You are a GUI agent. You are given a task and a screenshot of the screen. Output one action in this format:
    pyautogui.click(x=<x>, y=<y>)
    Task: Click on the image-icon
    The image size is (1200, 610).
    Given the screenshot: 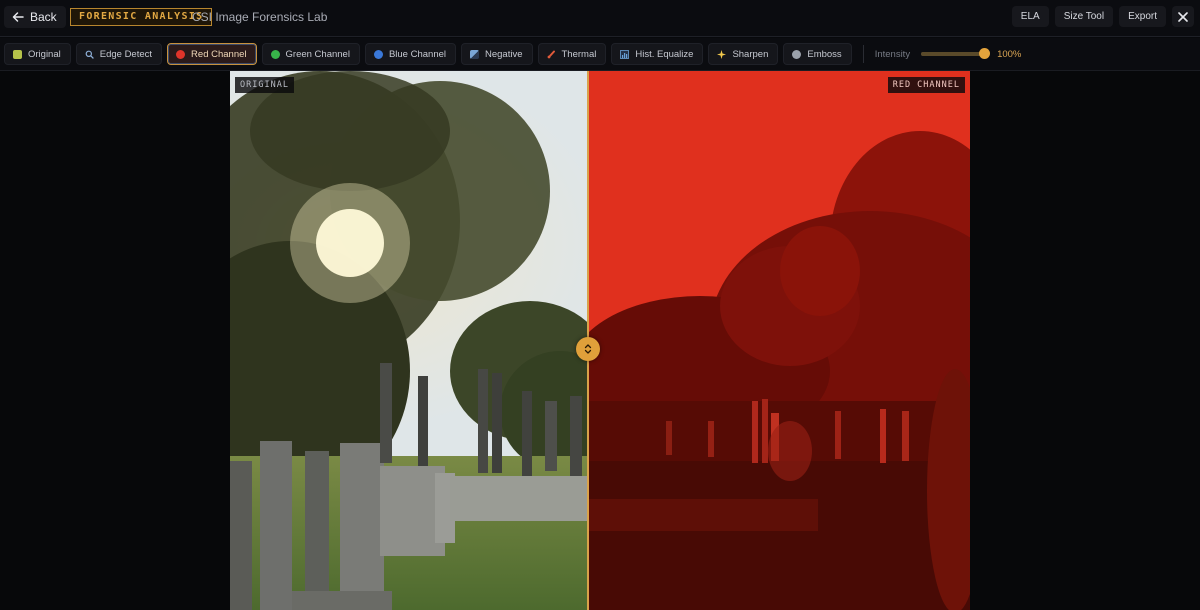 What is the action you would take?
    pyautogui.click(x=17, y=54)
    